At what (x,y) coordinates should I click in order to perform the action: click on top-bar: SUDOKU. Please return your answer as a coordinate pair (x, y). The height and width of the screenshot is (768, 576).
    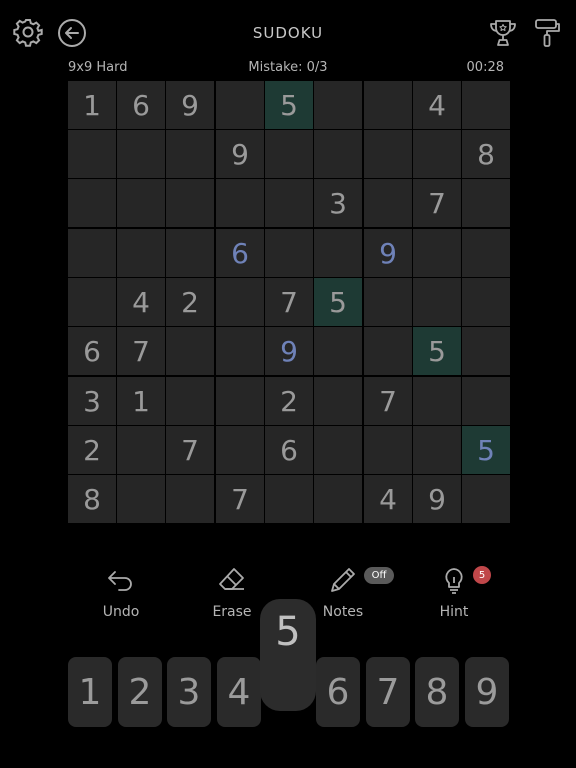
    Looking at the image, I should click on (288, 33).